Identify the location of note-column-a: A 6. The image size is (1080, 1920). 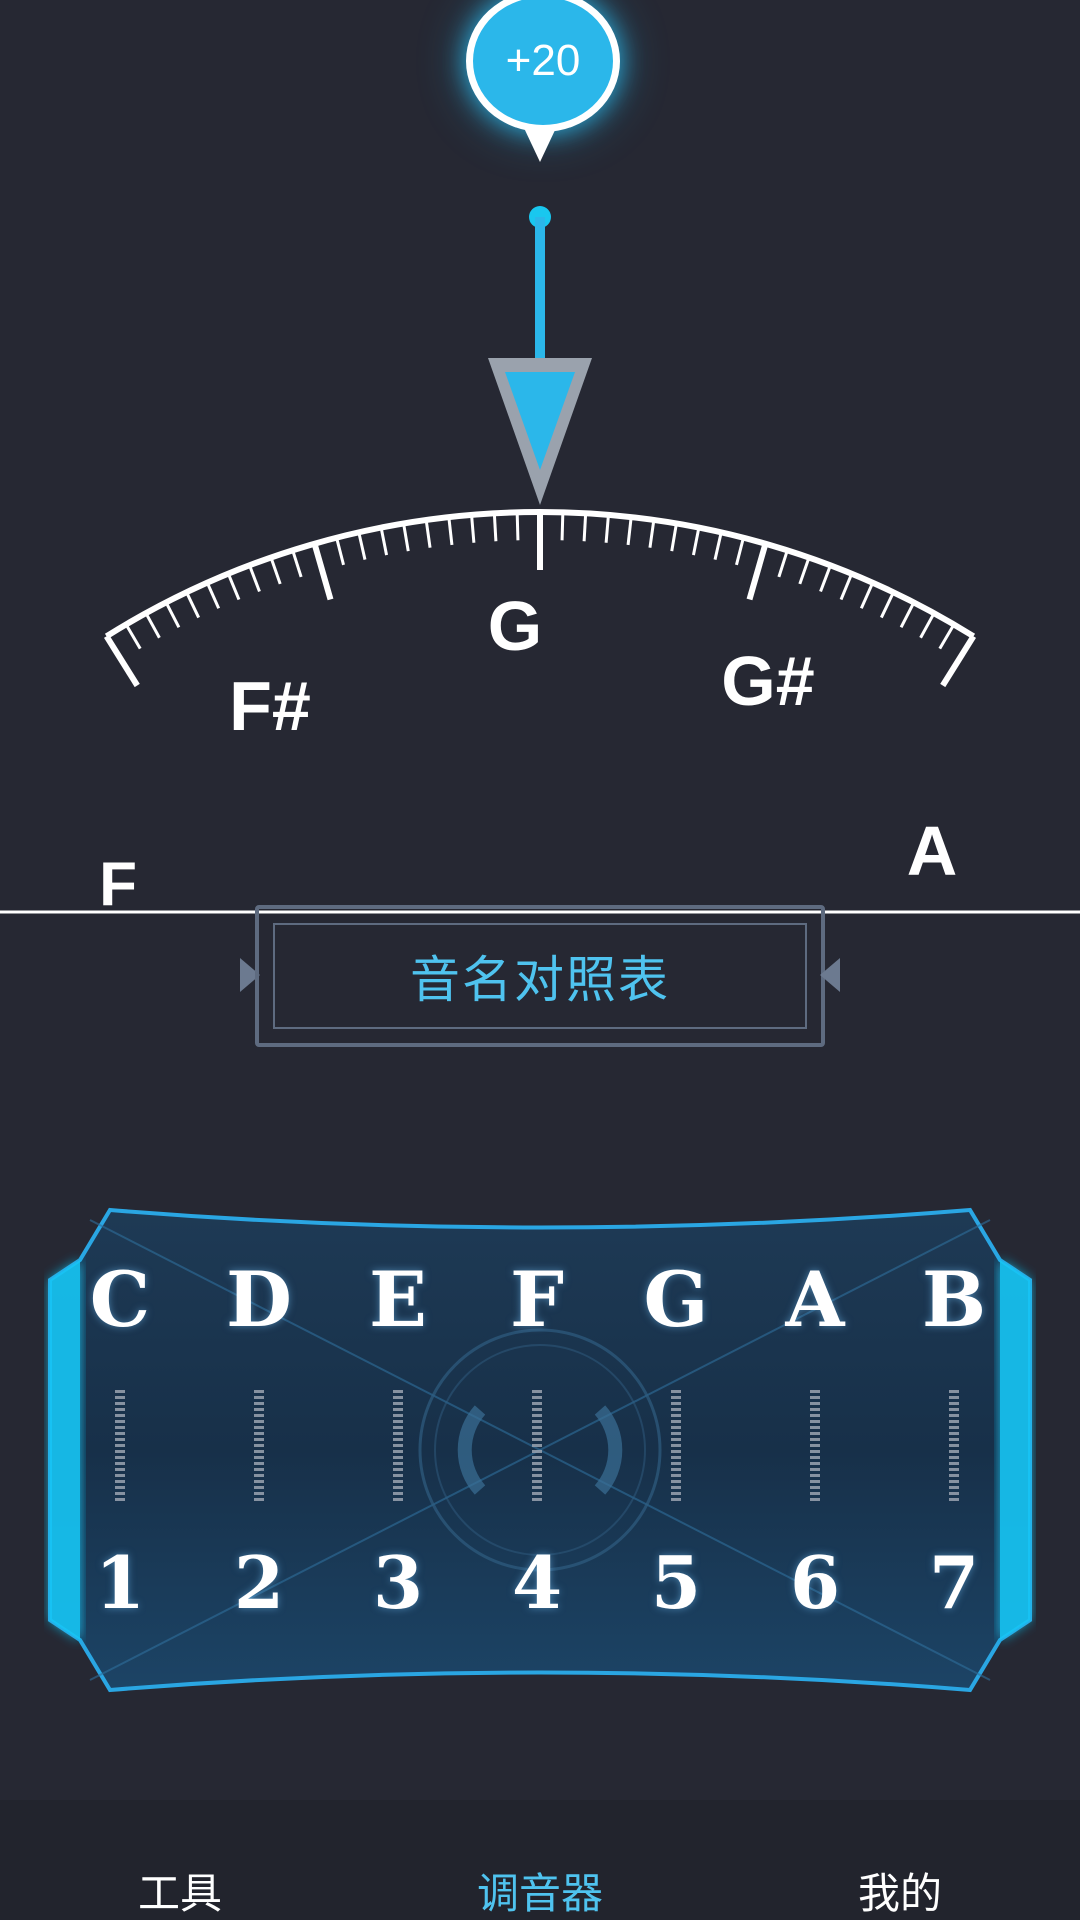
(815, 1450).